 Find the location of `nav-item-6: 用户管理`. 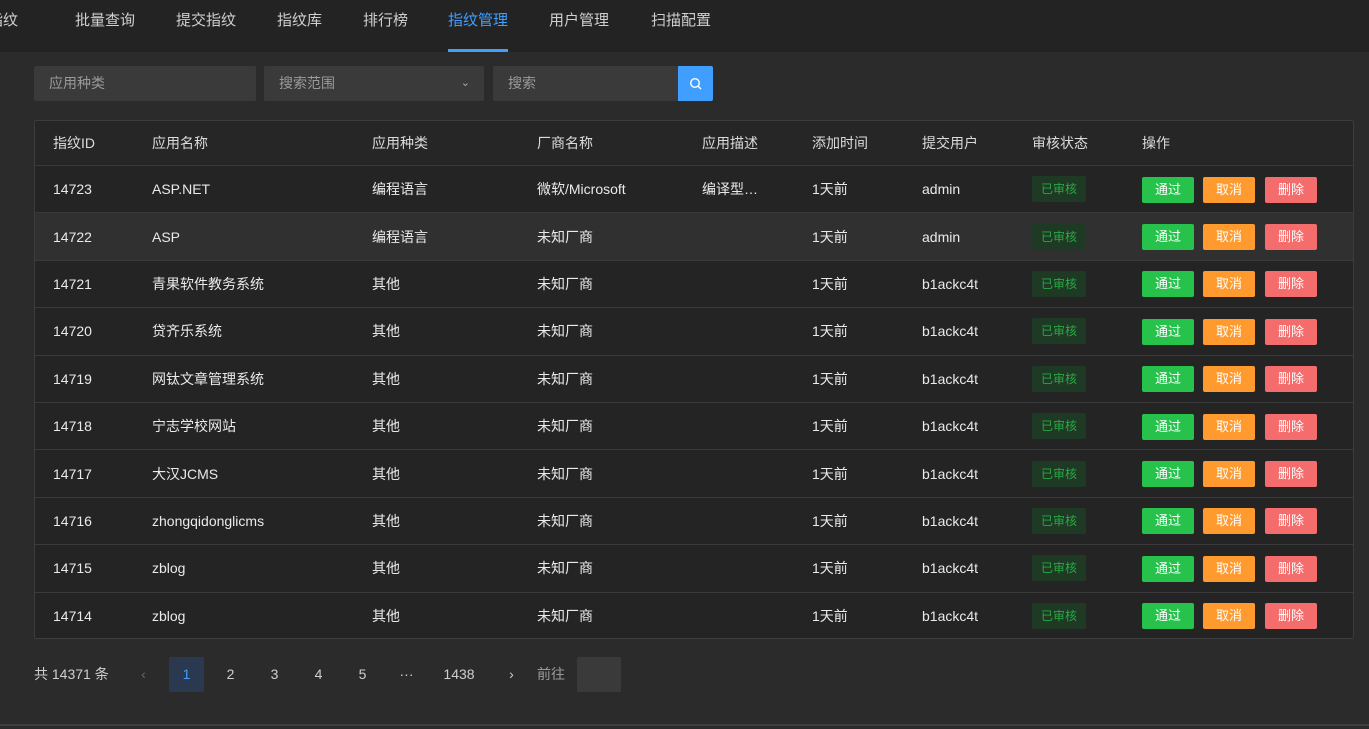

nav-item-6: 用户管理 is located at coordinates (579, 26).